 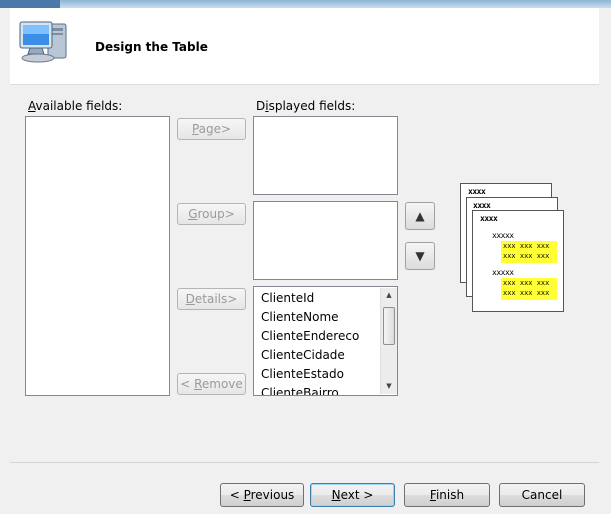 What do you see at coordinates (211, 214) in the screenshot?
I see `group-button: Group>` at bounding box center [211, 214].